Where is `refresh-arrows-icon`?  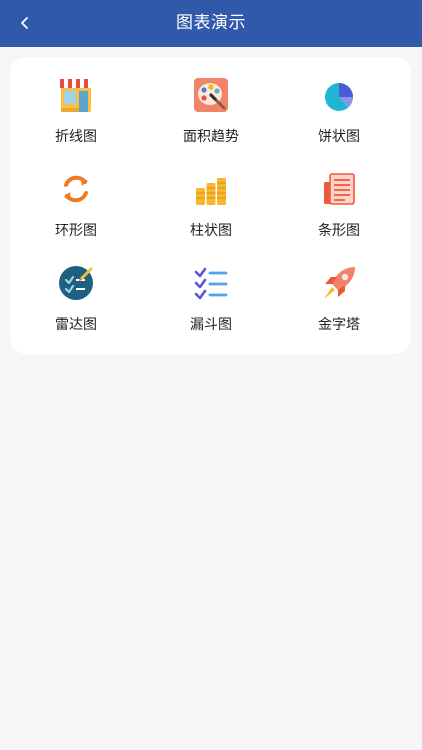 refresh-arrows-icon is located at coordinates (76, 189).